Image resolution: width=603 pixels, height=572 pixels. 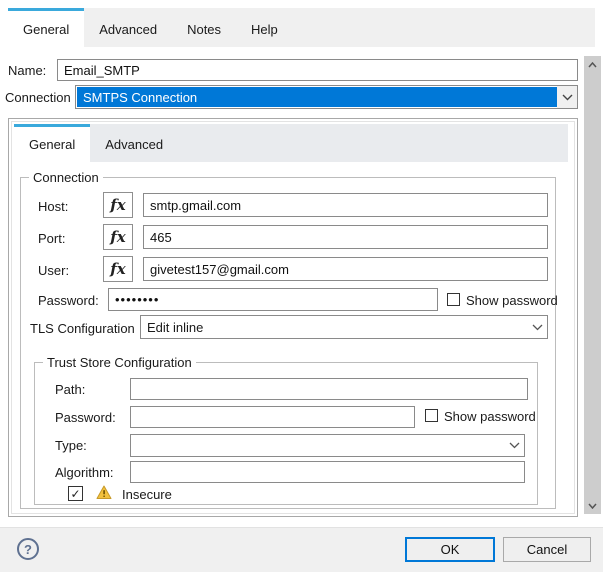 I want to click on trust-path-input, so click(x=329, y=389).